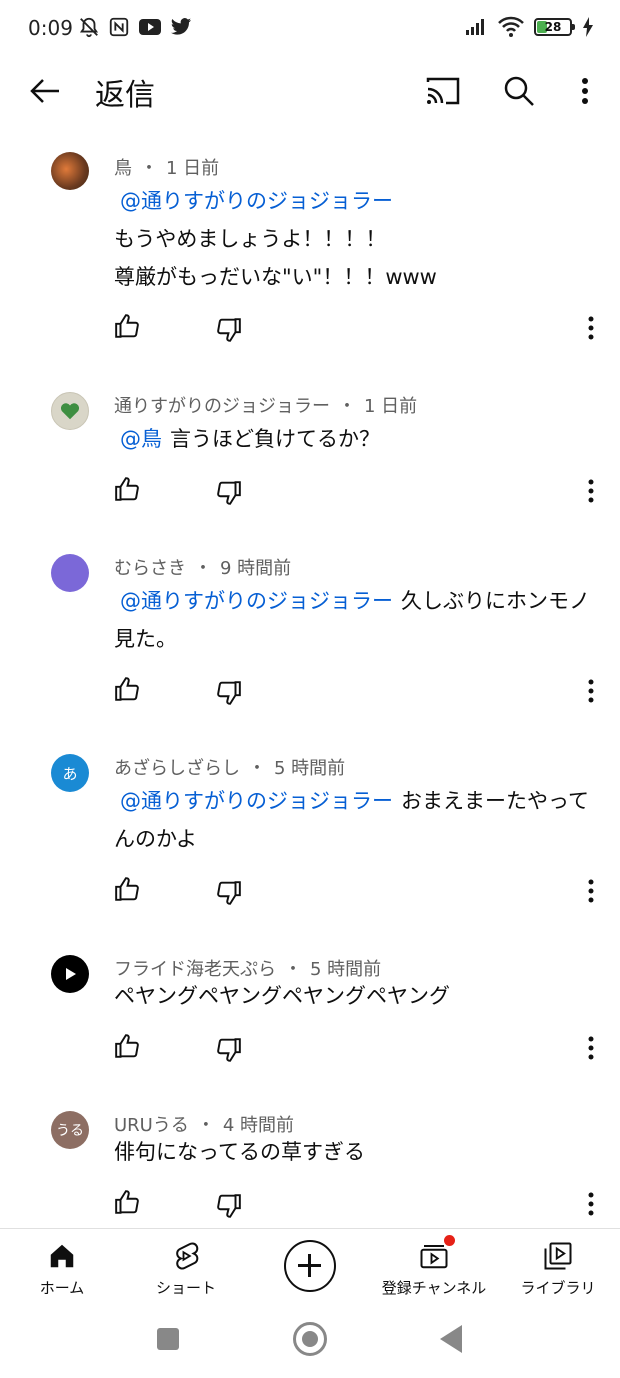  I want to click on comment-author: 通りすがりのジョジョラー, so click(222, 406).